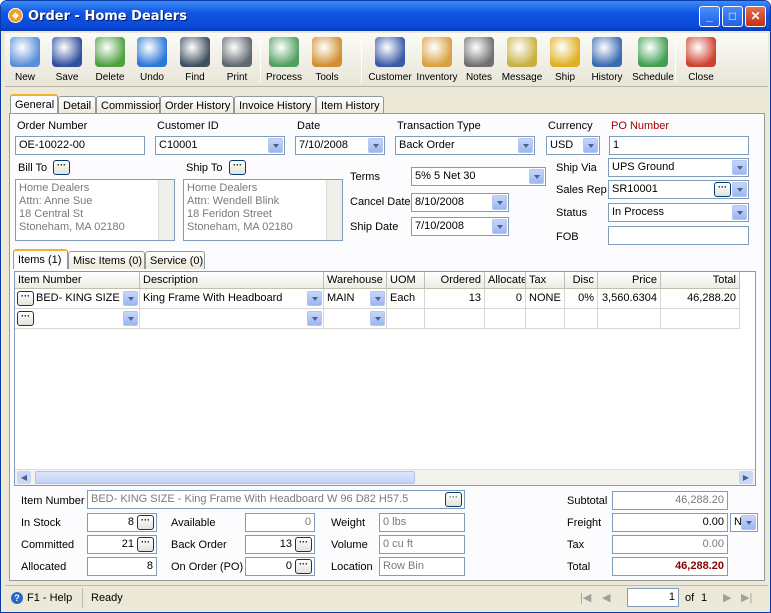 The height and width of the screenshot is (613, 771). I want to click on terms-select: 5% 5 Net 30, so click(478, 176).